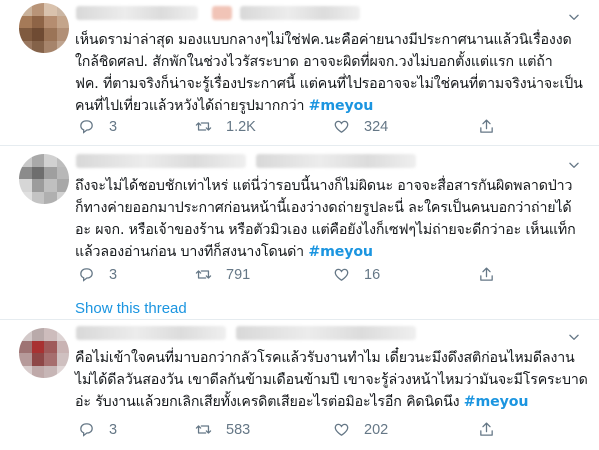  I want to click on show-thread-link: Show this thread, so click(131, 308).